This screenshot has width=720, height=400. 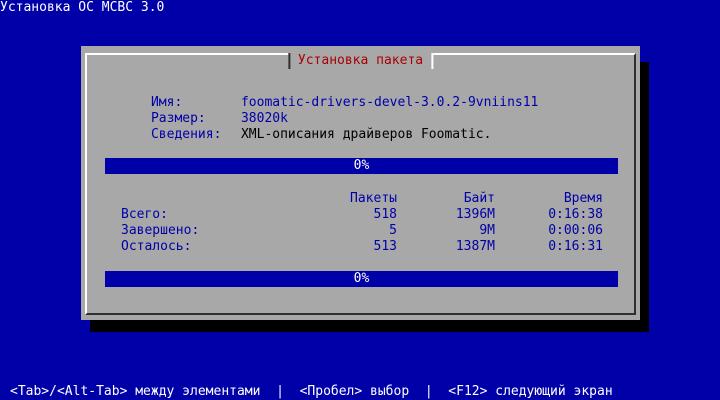 What do you see at coordinates (160, 230) in the screenshot?
I see `row-done-label: Завершено:` at bounding box center [160, 230].